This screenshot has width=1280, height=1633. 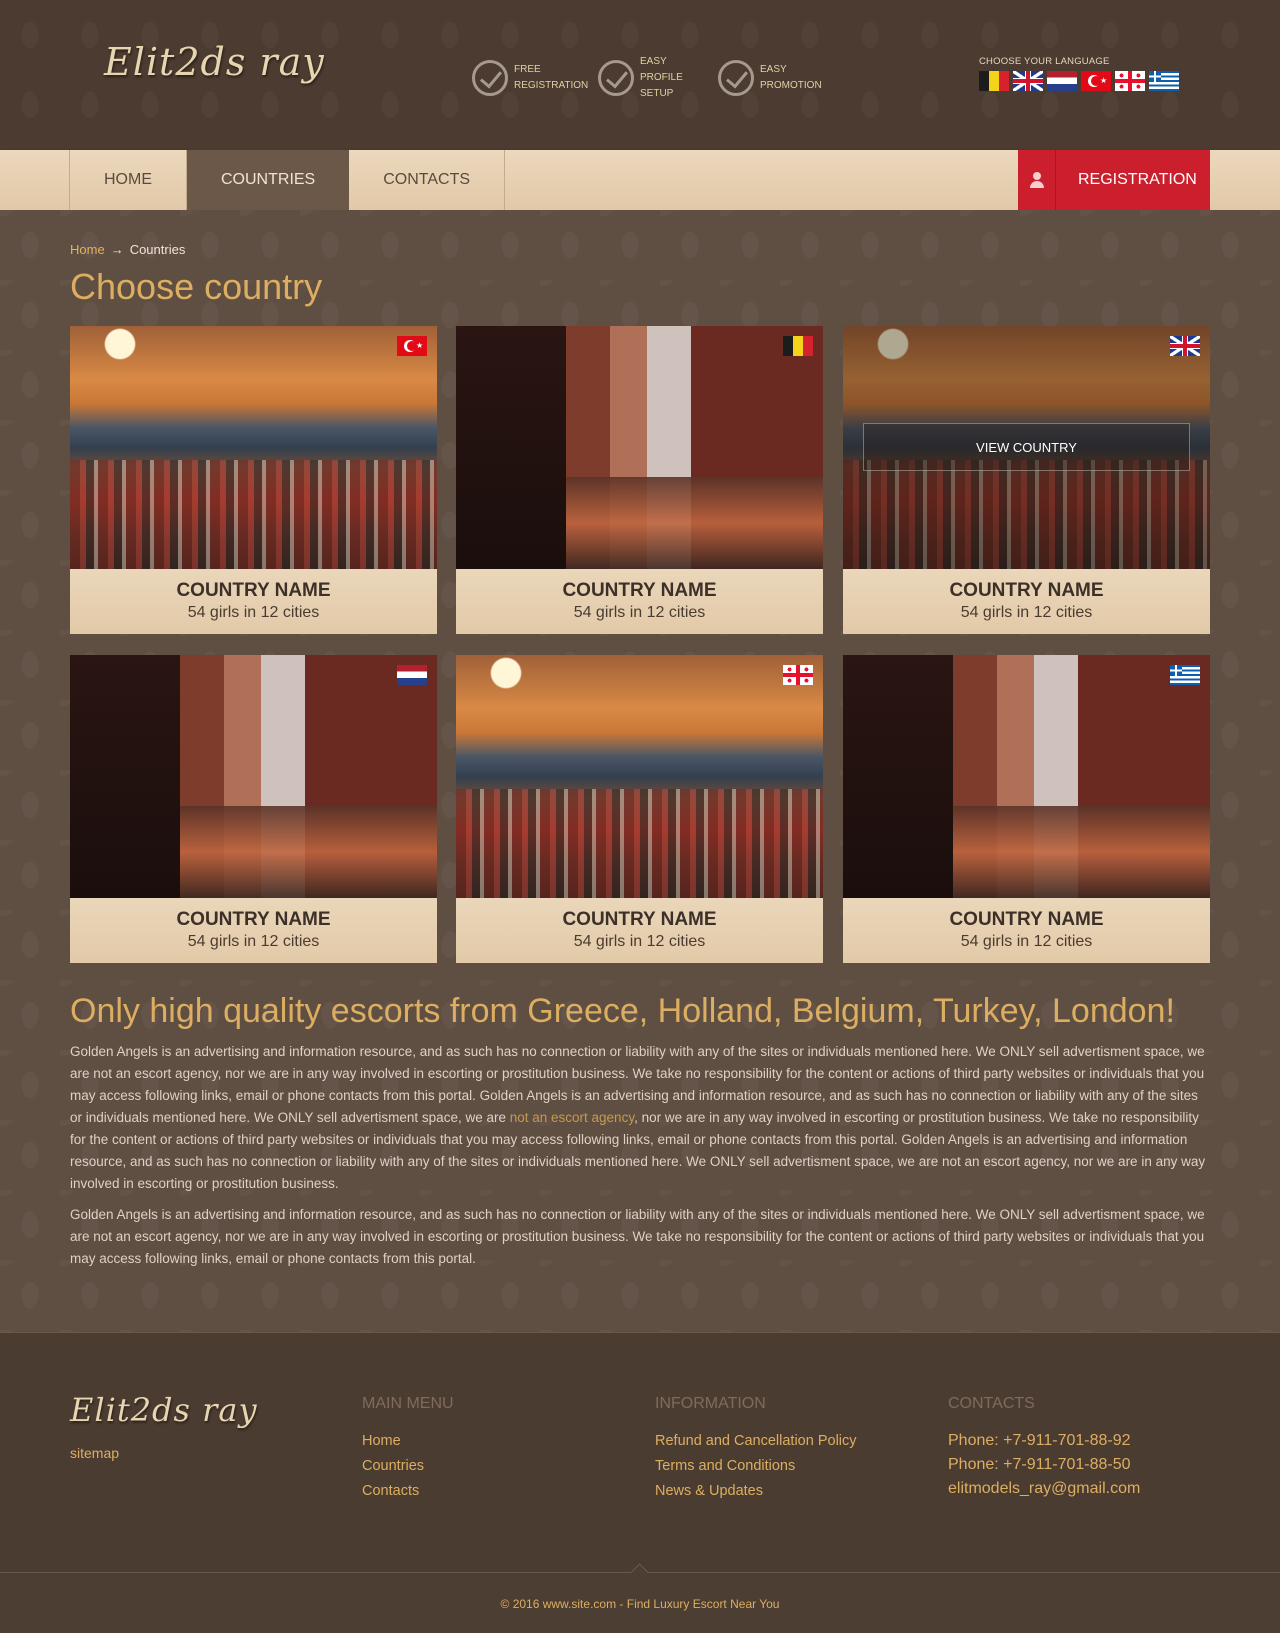 What do you see at coordinates (196, 286) in the screenshot?
I see `page-title: Choose country` at bounding box center [196, 286].